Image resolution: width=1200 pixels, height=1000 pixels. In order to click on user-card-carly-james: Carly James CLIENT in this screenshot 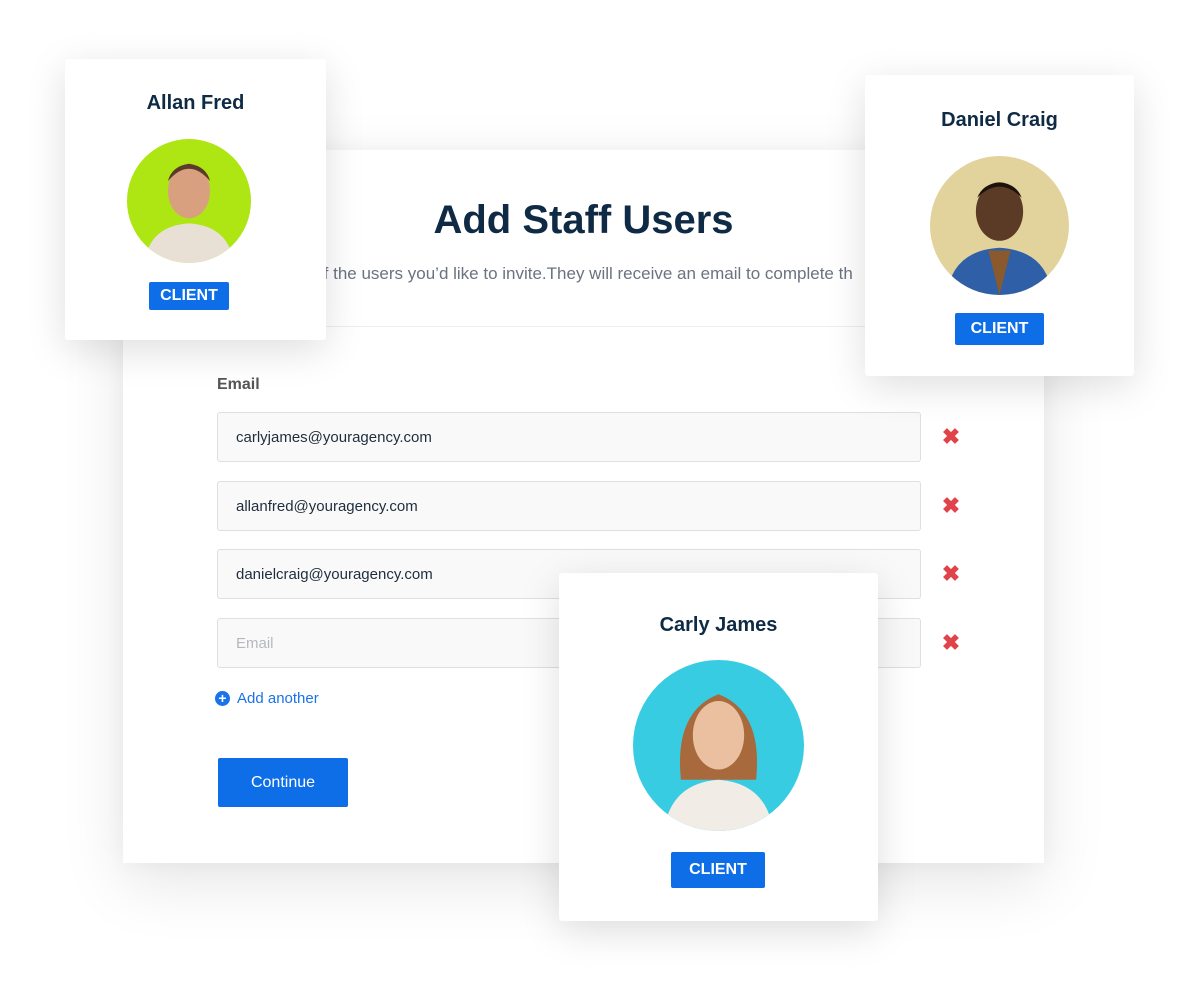, I will do `click(718, 747)`.